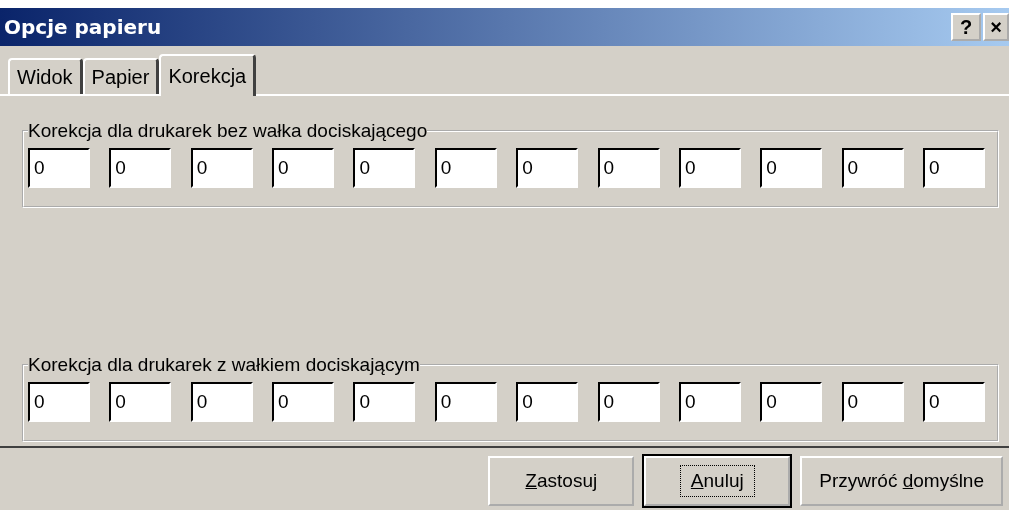 The width and height of the screenshot is (1009, 510). I want to click on group-label: Korekcja dla drukarek bez wałka dociskającego, so click(228, 131).